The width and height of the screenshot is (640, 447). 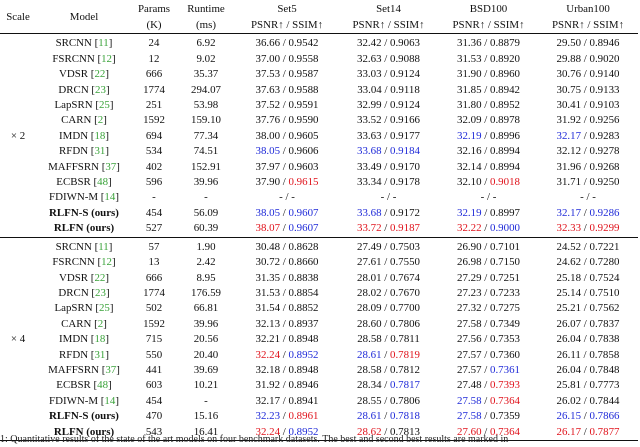 What do you see at coordinates (488, 9) in the screenshot?
I see `header-bsd100: BSD100` at bounding box center [488, 9].